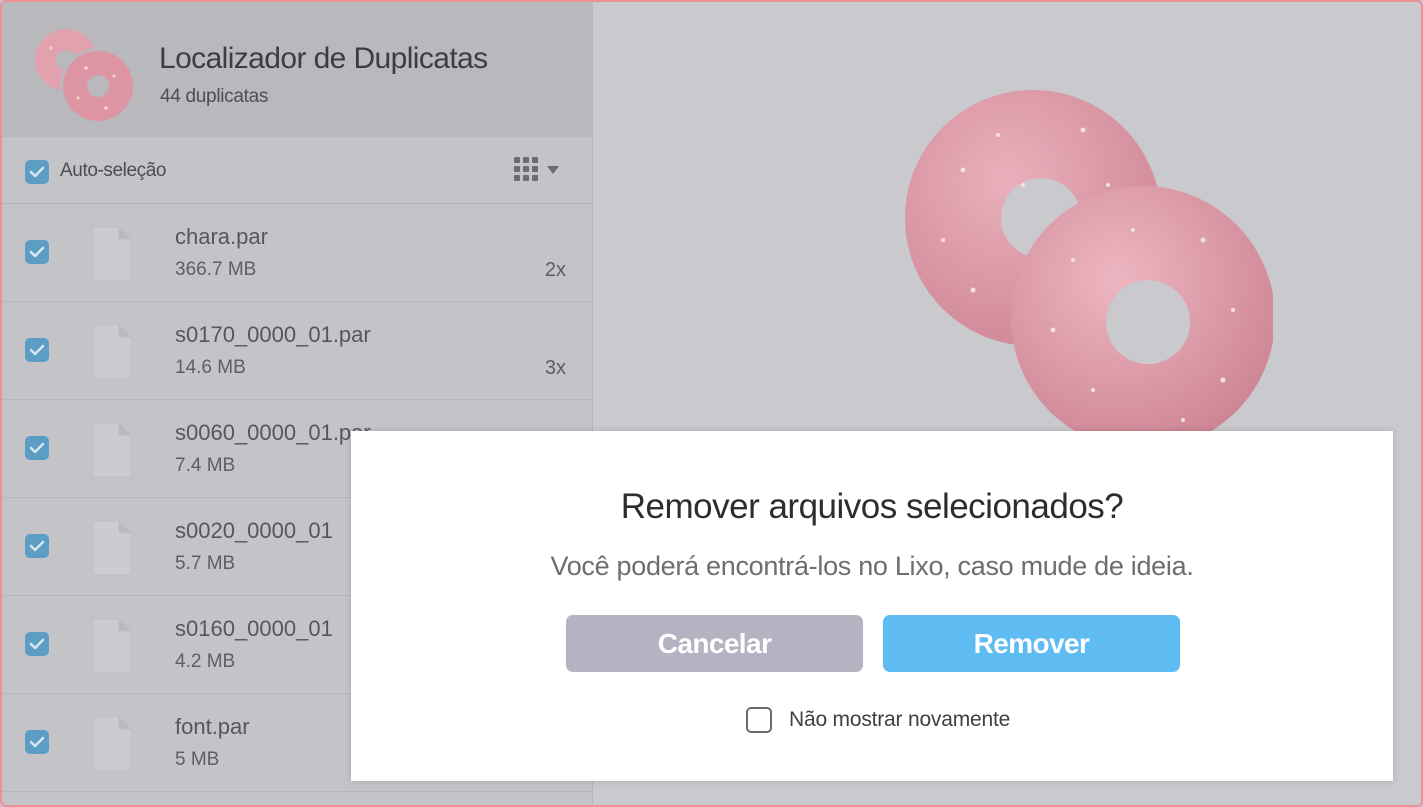 The image size is (1423, 807). I want to click on file-name: s0020_0000_01, so click(254, 530).